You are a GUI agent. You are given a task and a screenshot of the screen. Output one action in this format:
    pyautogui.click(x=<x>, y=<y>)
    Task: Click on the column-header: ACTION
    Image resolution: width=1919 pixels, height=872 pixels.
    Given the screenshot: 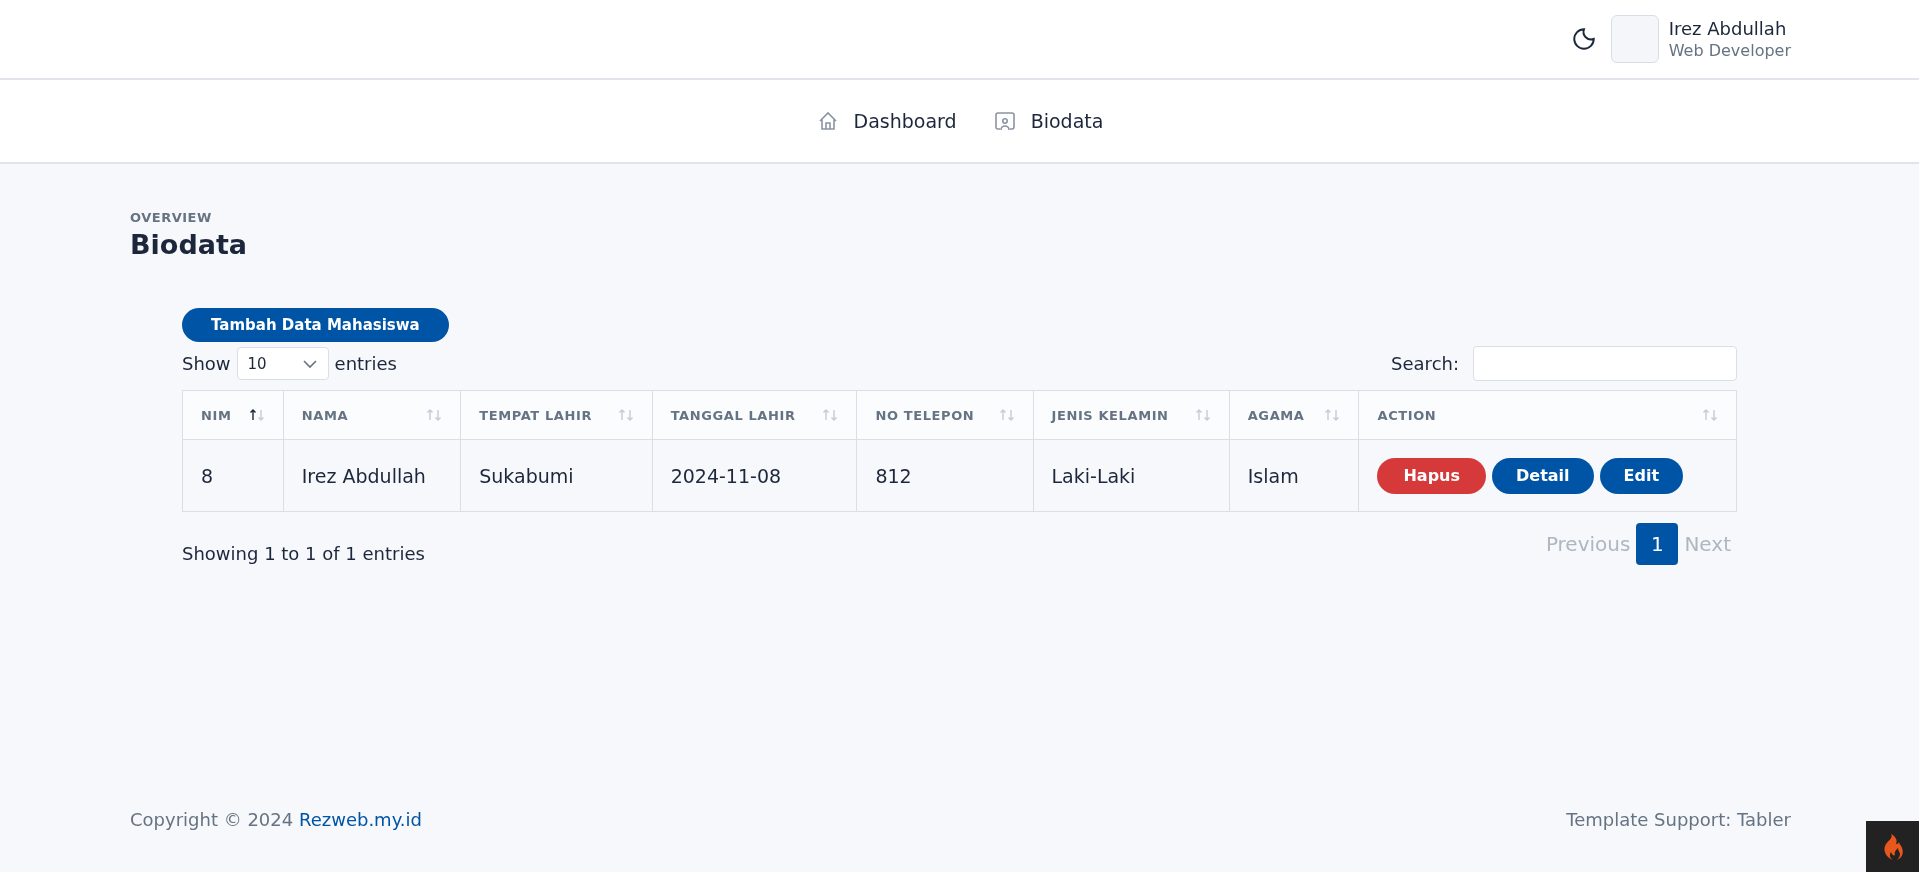 What is the action you would take?
    pyautogui.click(x=1407, y=415)
    